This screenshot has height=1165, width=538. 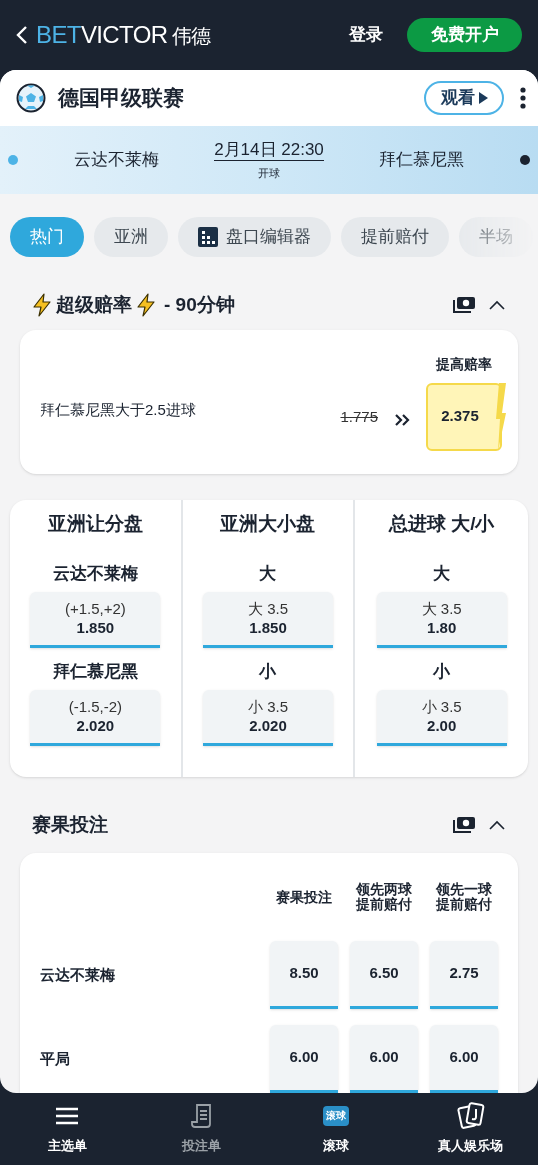 I want to click on odds-button: 2.75, so click(x=464, y=975).